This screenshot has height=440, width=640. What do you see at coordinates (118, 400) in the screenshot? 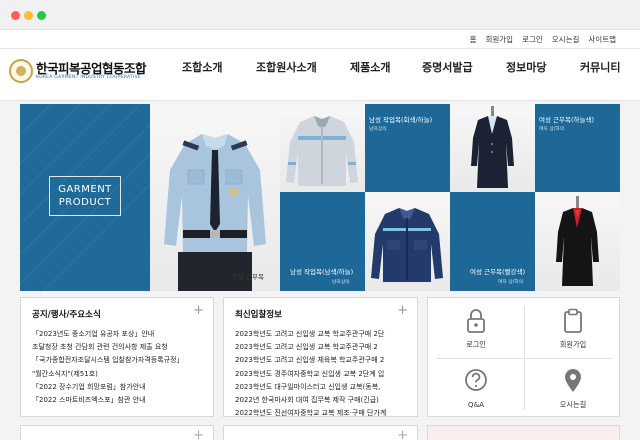
I see `notice-item: 「2022 스마트비즈엑스포」참관 안내` at bounding box center [118, 400].